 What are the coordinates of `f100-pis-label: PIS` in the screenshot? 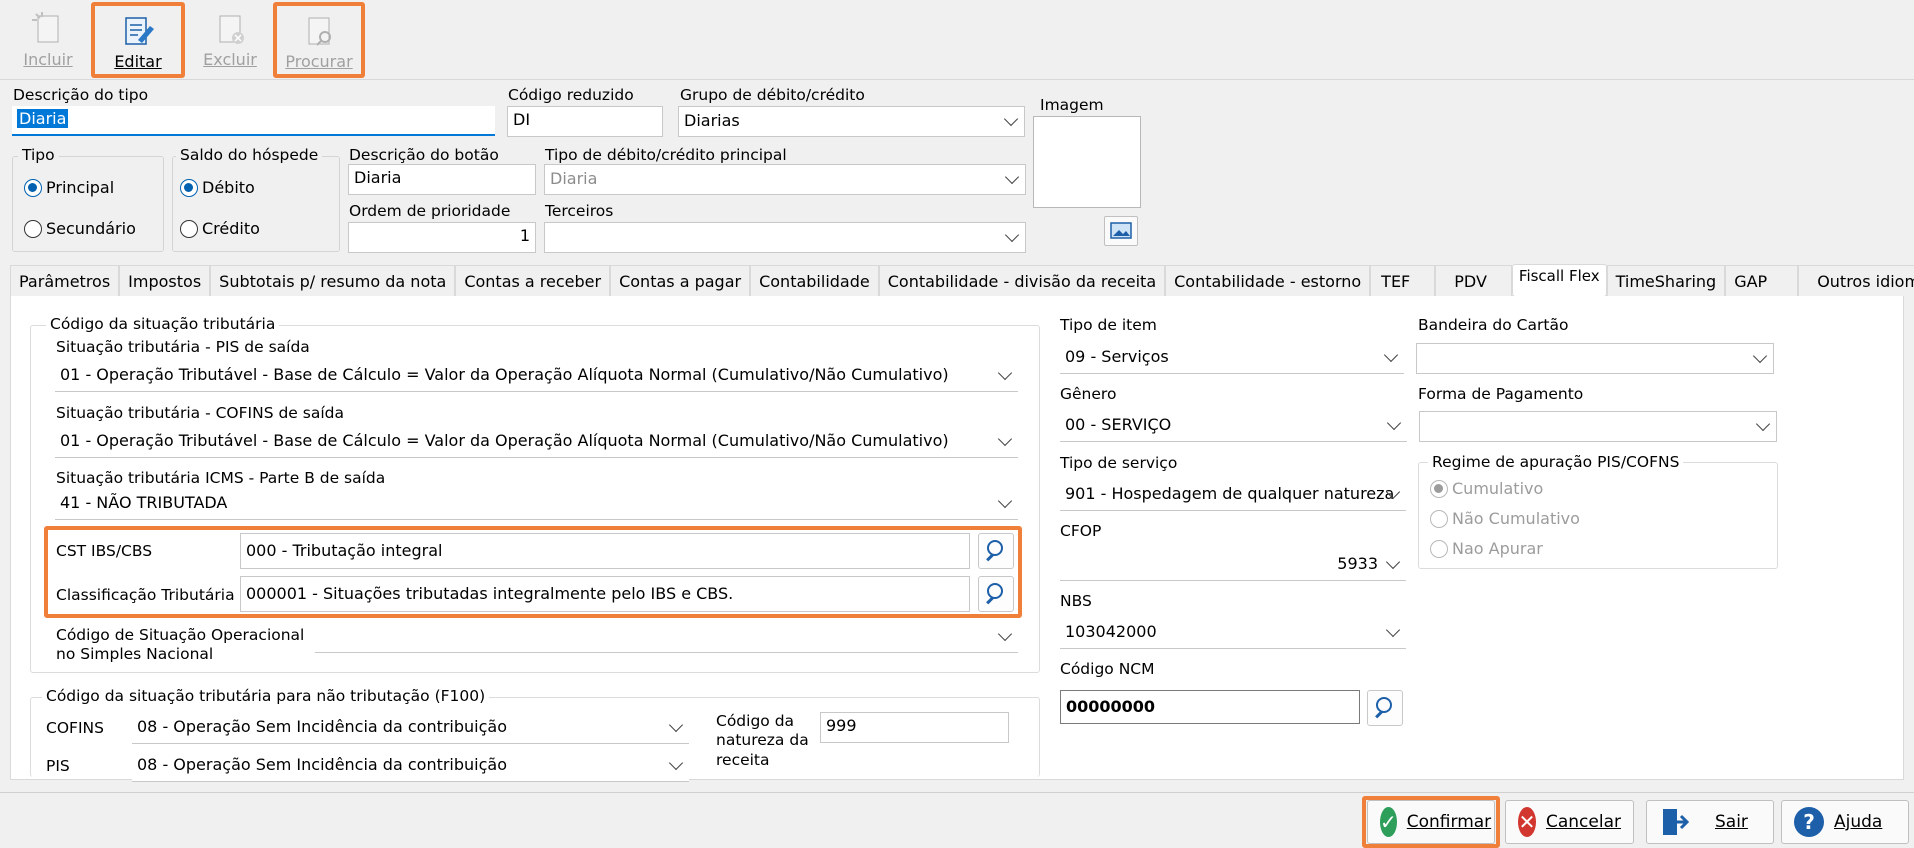 It's located at (58, 766).